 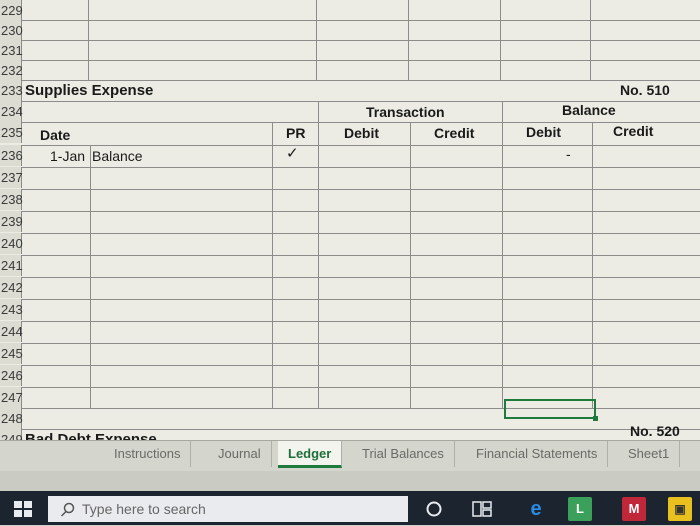 I want to click on row-number: 237, so click(x=11, y=177).